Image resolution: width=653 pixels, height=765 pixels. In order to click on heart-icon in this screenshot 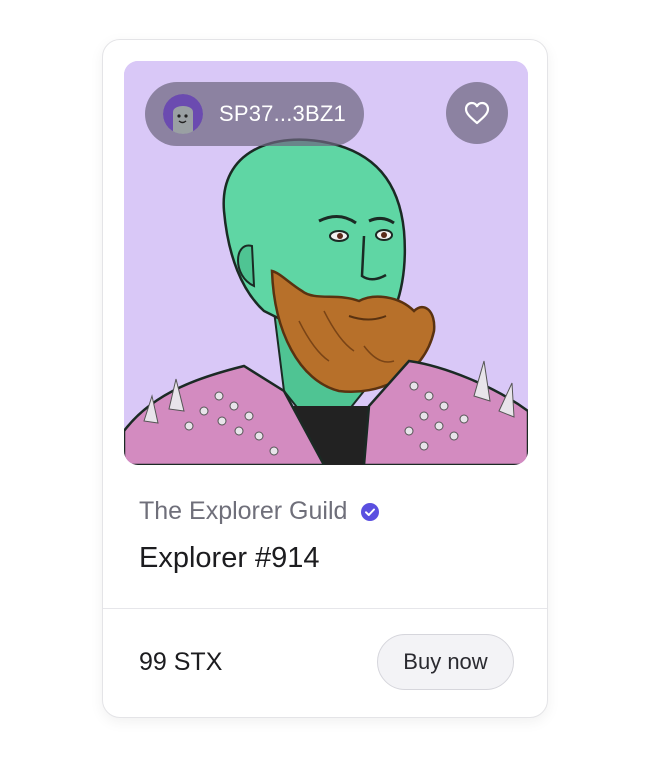, I will do `click(477, 113)`.